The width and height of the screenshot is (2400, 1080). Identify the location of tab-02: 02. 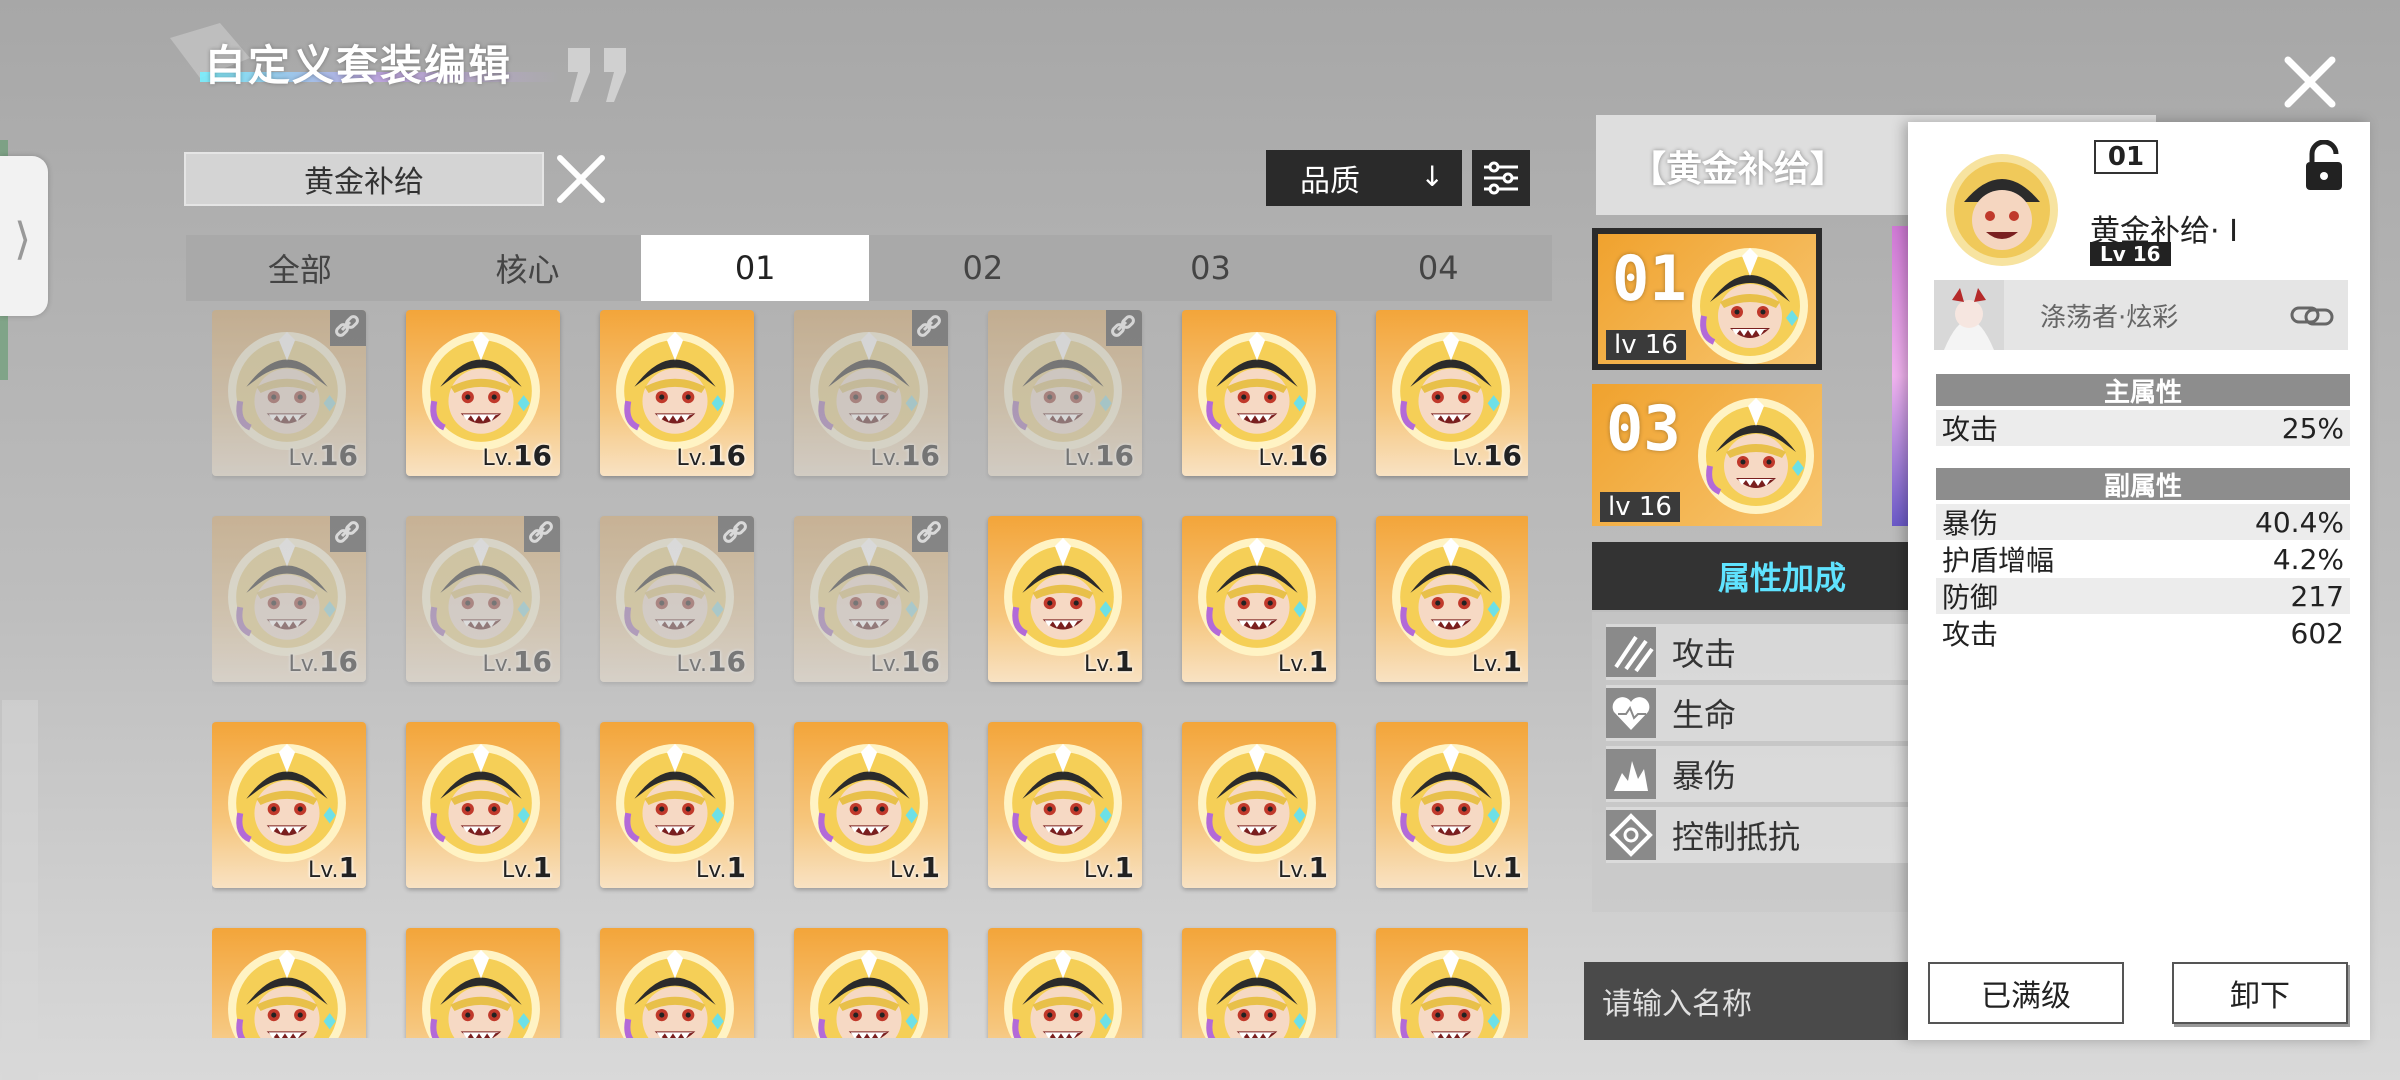
(983, 268).